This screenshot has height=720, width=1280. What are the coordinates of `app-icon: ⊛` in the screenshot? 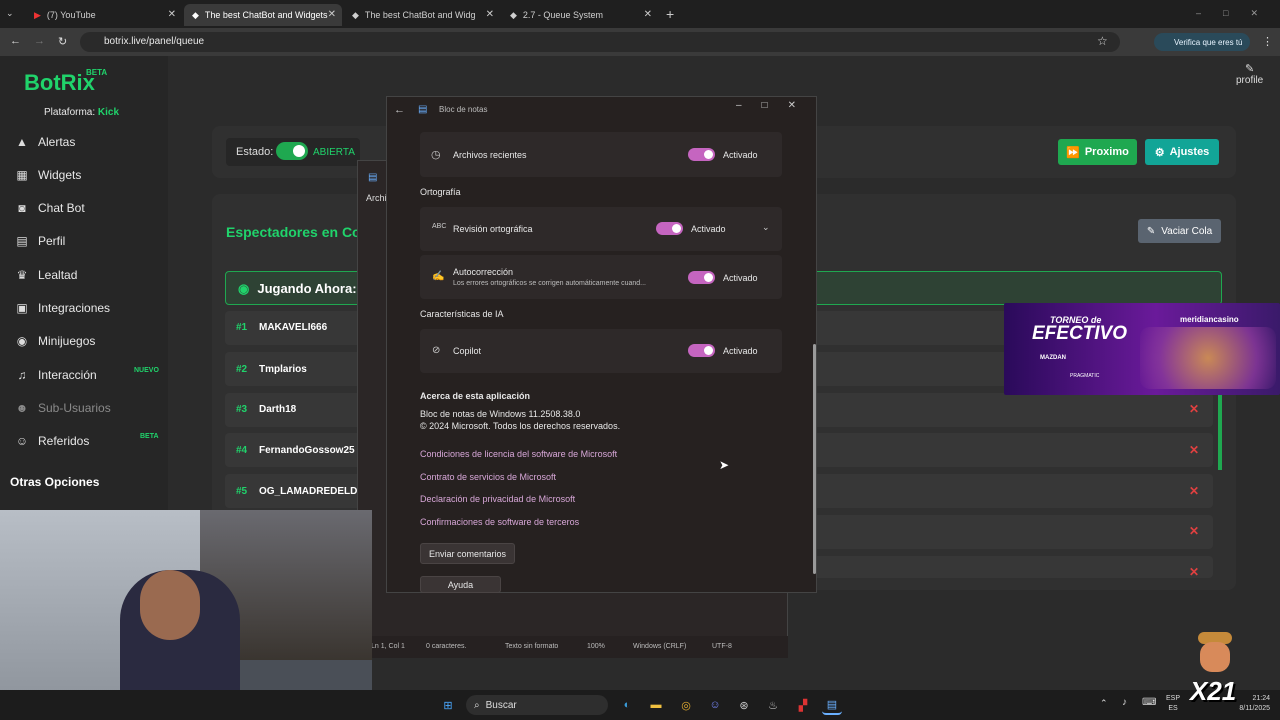 It's located at (744, 705).